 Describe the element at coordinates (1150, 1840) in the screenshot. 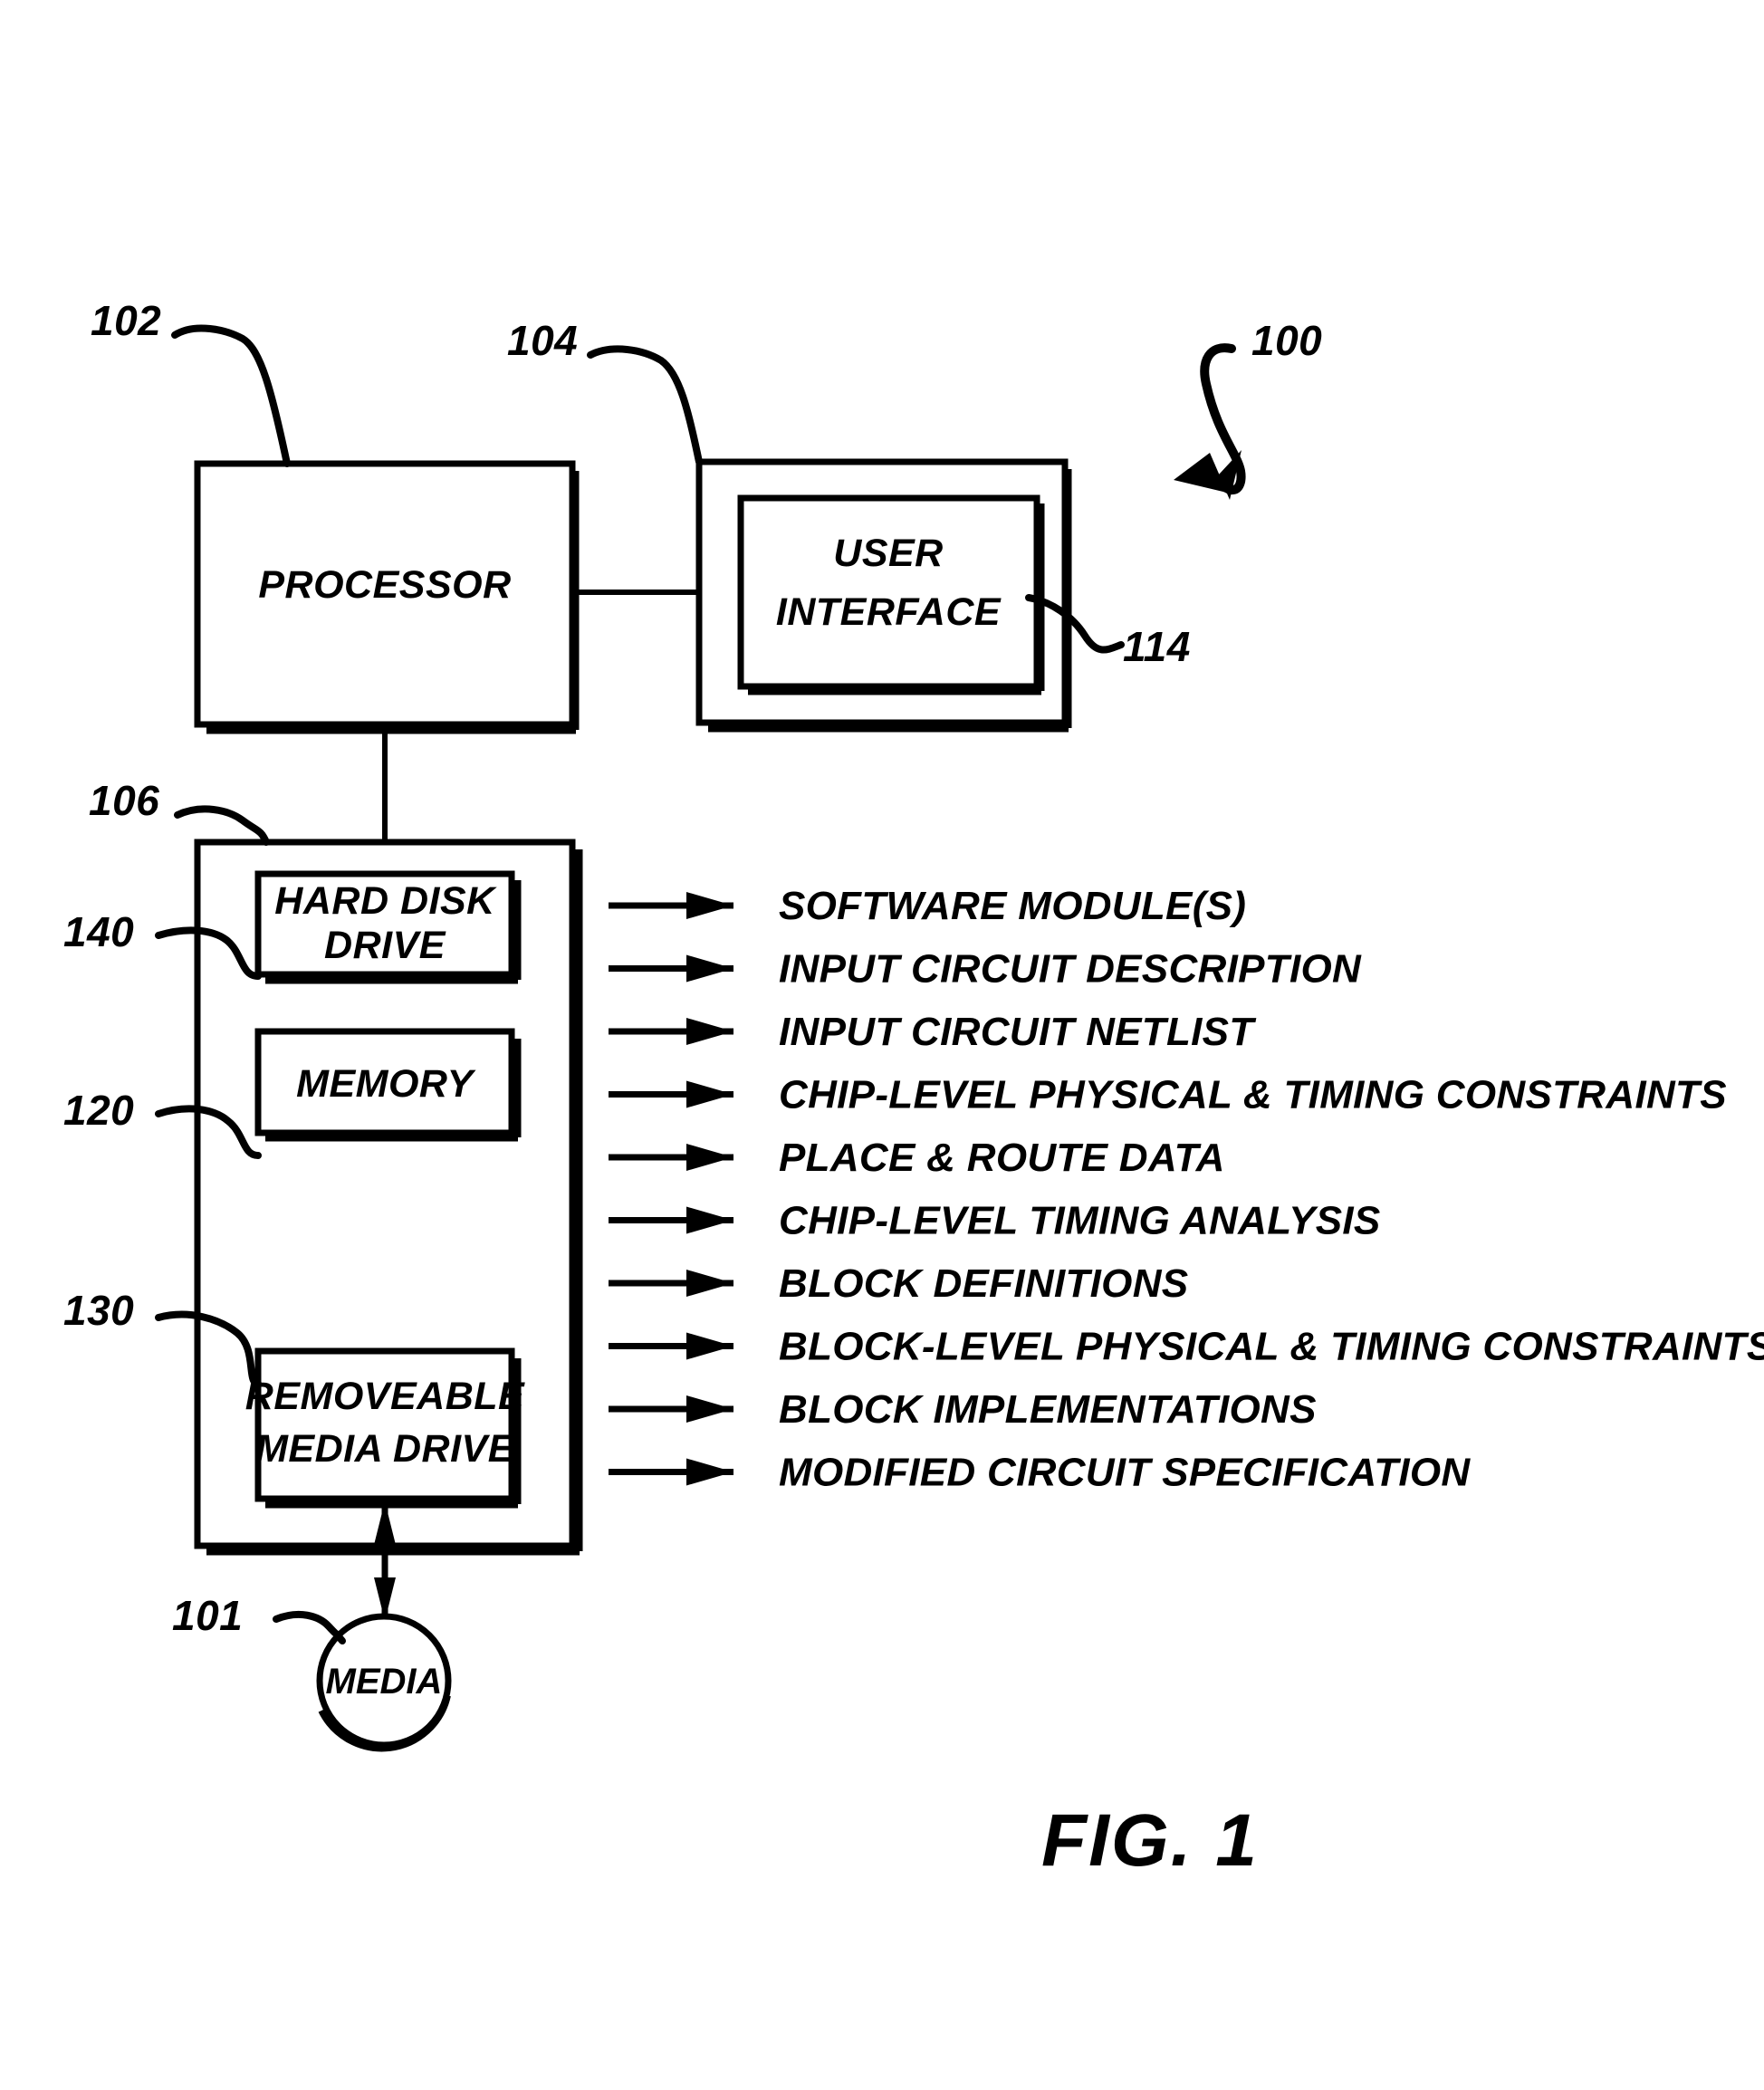

I see `figure-caption: FIG. 1` at that location.